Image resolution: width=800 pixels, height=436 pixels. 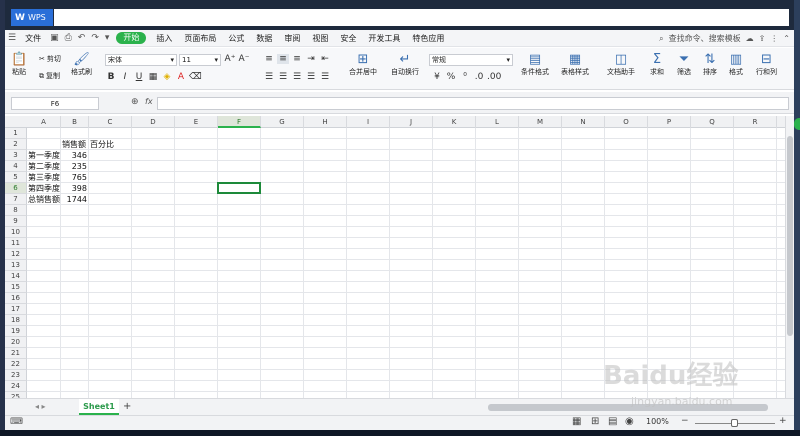 I want to click on italic-icon: I, so click(x=125, y=77).